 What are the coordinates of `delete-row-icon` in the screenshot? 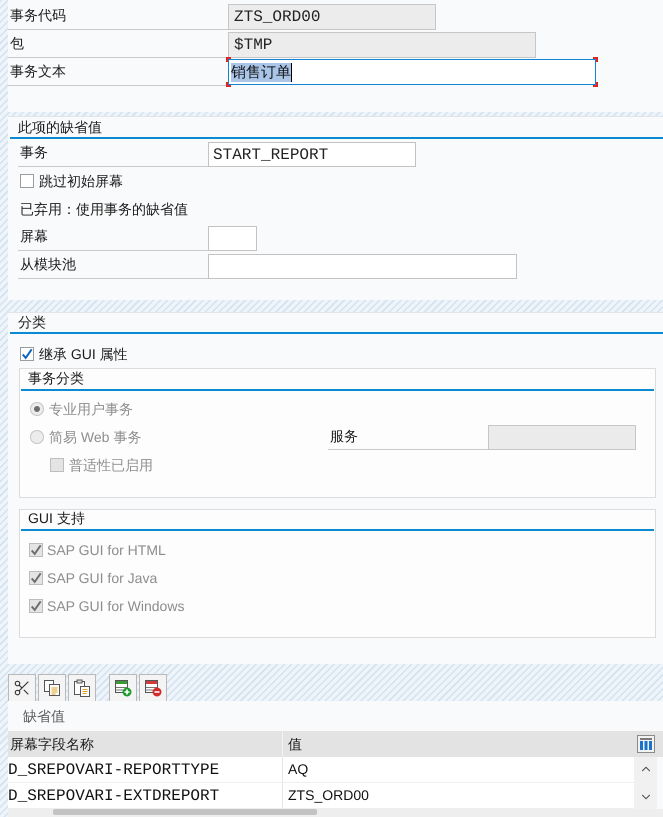 It's located at (153, 688).